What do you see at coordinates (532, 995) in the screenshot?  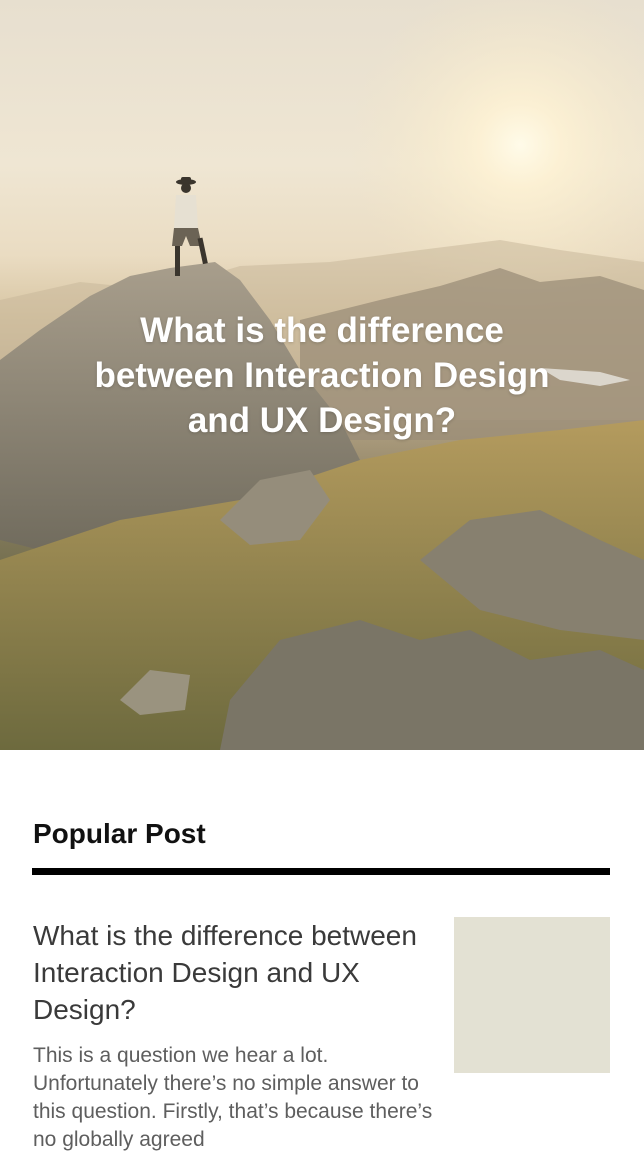 I see `post-thumbnail` at bounding box center [532, 995].